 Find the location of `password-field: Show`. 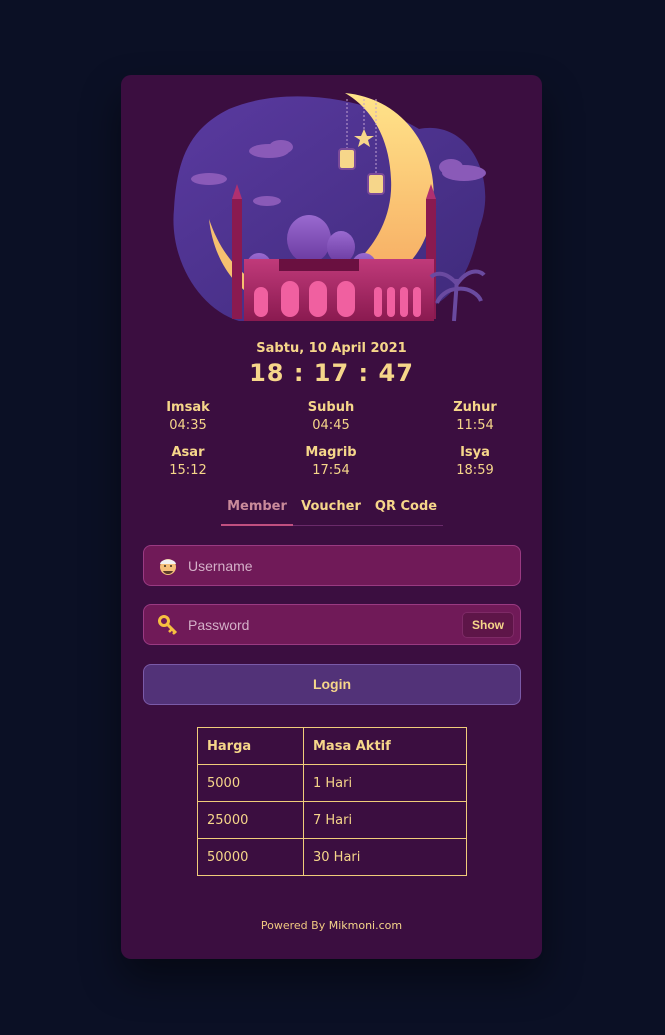

password-field: Show is located at coordinates (332, 624).